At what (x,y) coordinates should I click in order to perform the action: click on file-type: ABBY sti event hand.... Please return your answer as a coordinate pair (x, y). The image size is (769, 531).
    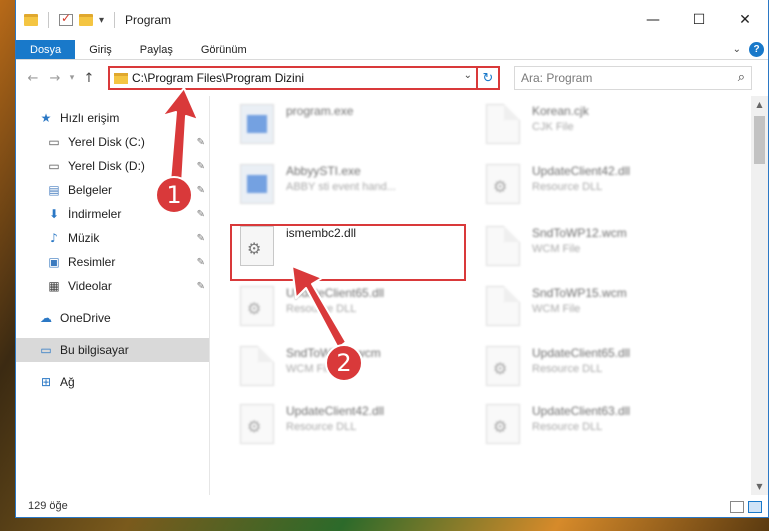
    Looking at the image, I should click on (341, 187).